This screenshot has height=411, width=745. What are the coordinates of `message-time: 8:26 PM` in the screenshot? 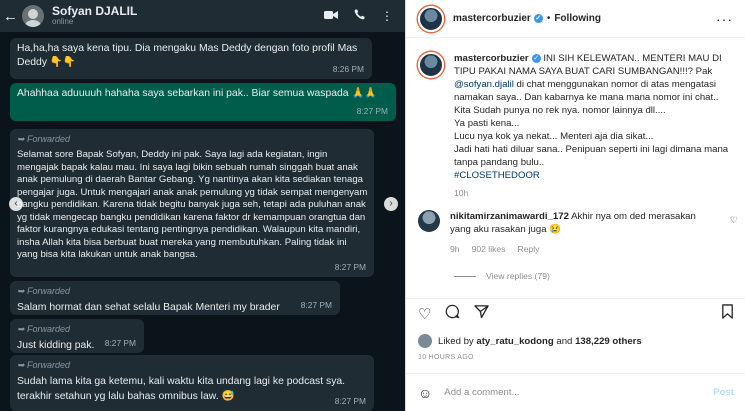 It's located at (348, 69).